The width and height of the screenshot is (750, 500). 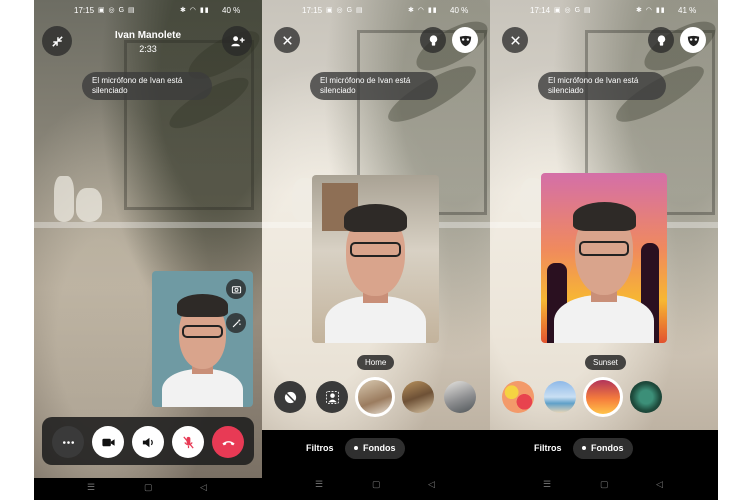 I want to click on switch-camera-button, so click(x=236, y=289).